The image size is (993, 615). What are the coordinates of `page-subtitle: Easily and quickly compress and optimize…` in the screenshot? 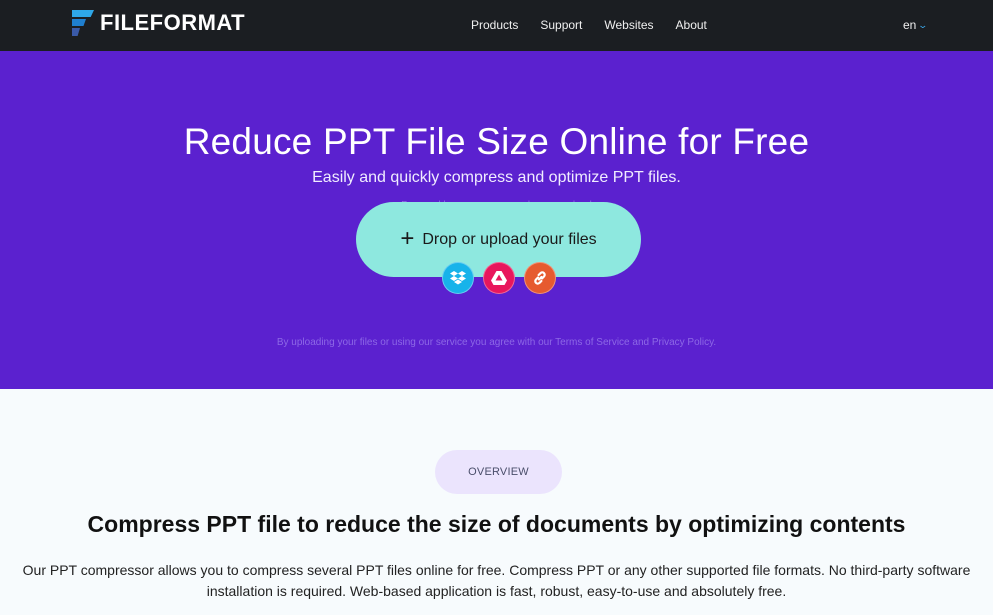 It's located at (496, 177).